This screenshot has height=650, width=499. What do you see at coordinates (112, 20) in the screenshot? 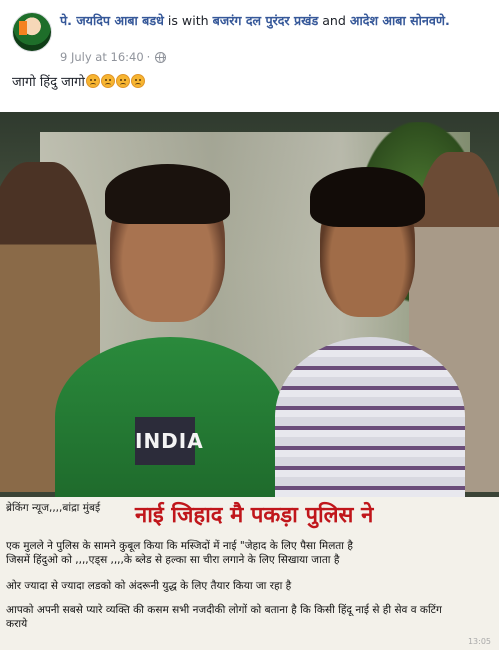
I see `author-name-link: पे. जयदिप आबा बडधे` at bounding box center [112, 20].